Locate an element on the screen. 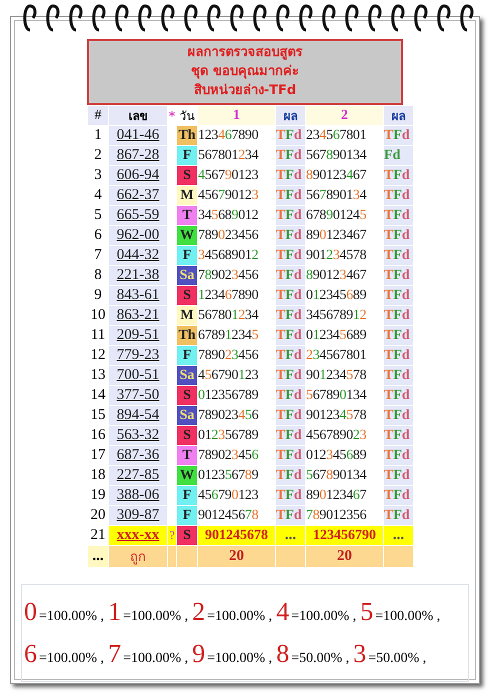 The width and height of the screenshot is (499, 700). digit-label: 0 is located at coordinates (30, 611).